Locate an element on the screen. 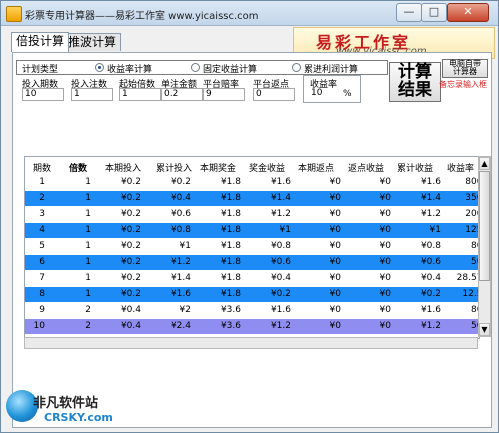 This screenshot has width=499, height=433. column-header-prize-profit: 奖金收益 is located at coordinates (267, 169).